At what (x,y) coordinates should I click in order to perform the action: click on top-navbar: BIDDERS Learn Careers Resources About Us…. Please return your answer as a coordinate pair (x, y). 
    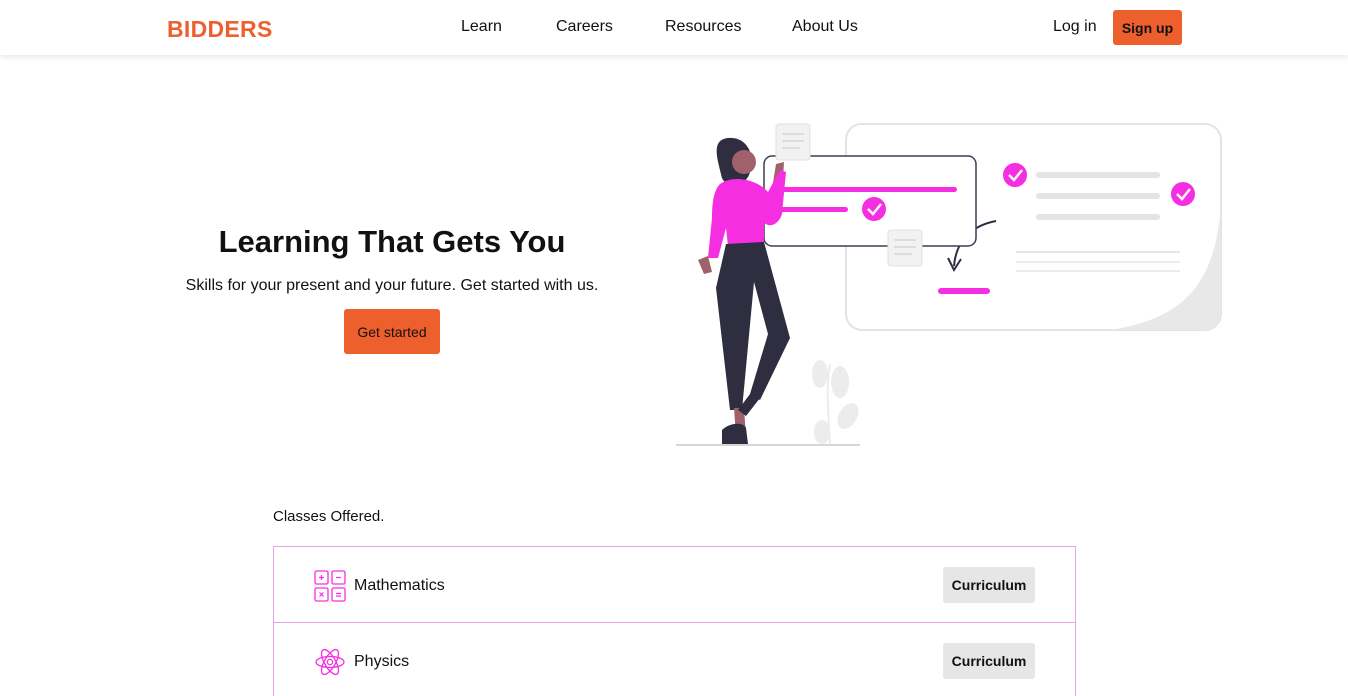
    Looking at the image, I should click on (674, 27).